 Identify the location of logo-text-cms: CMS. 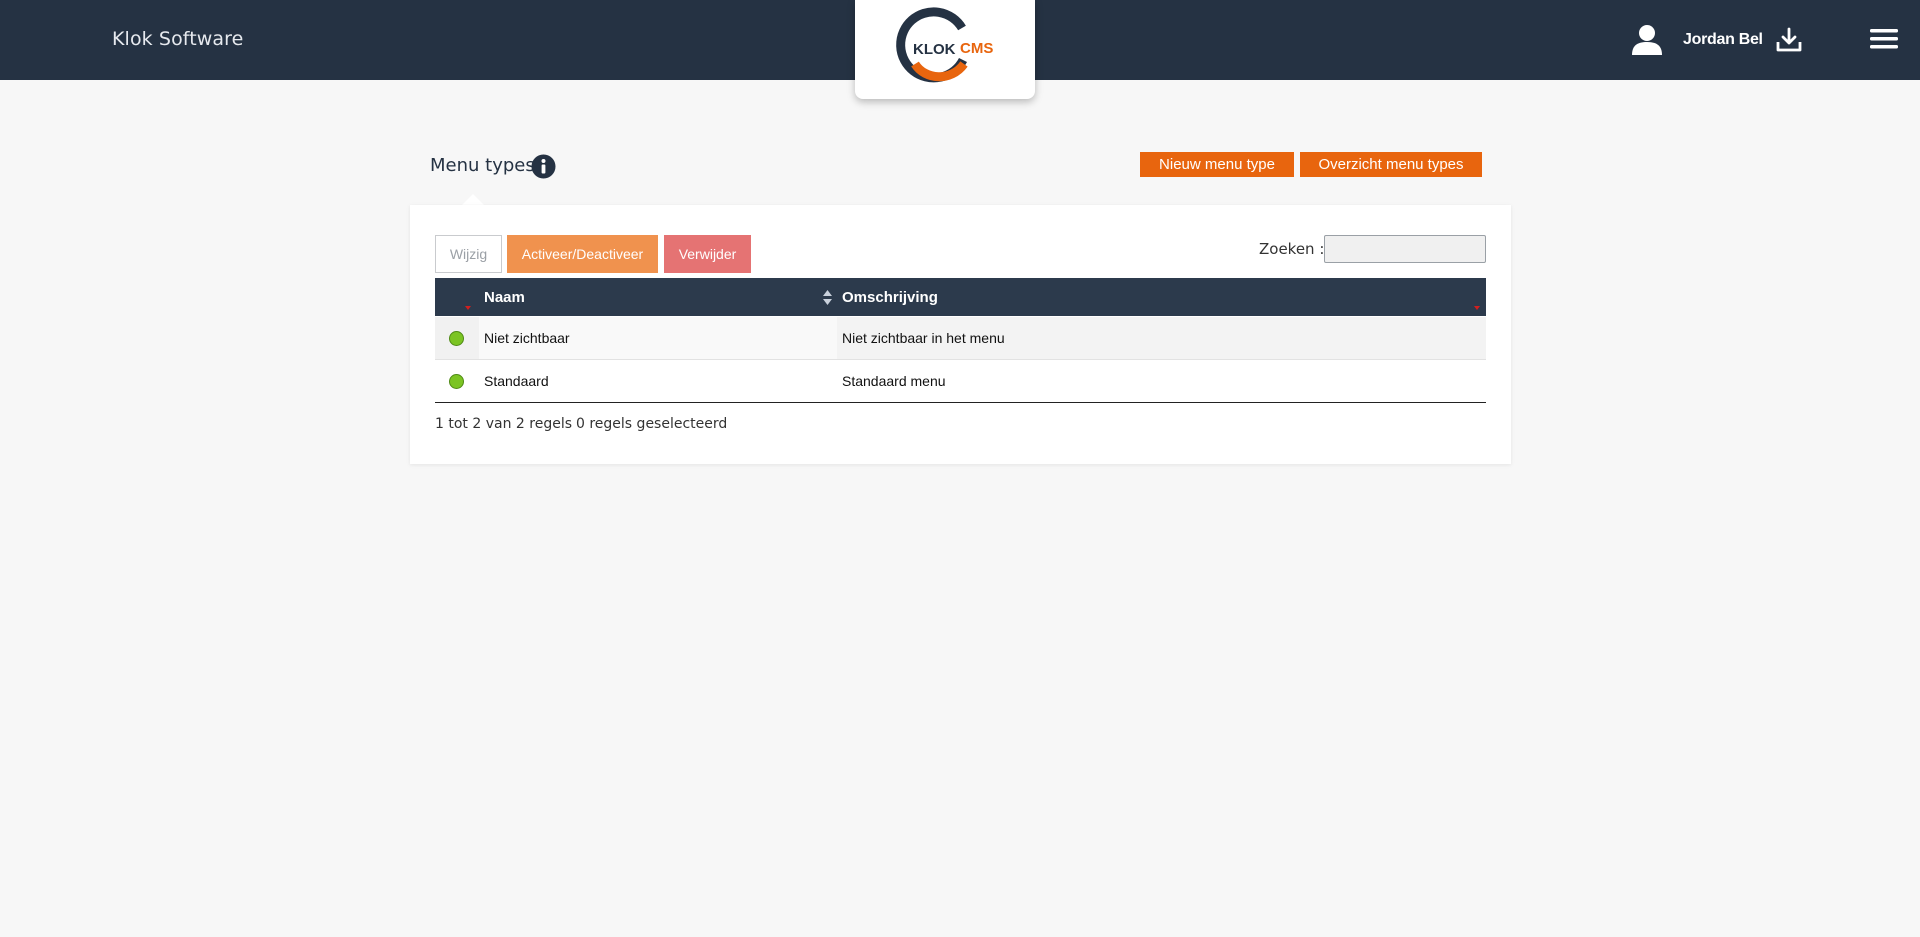
(976, 48).